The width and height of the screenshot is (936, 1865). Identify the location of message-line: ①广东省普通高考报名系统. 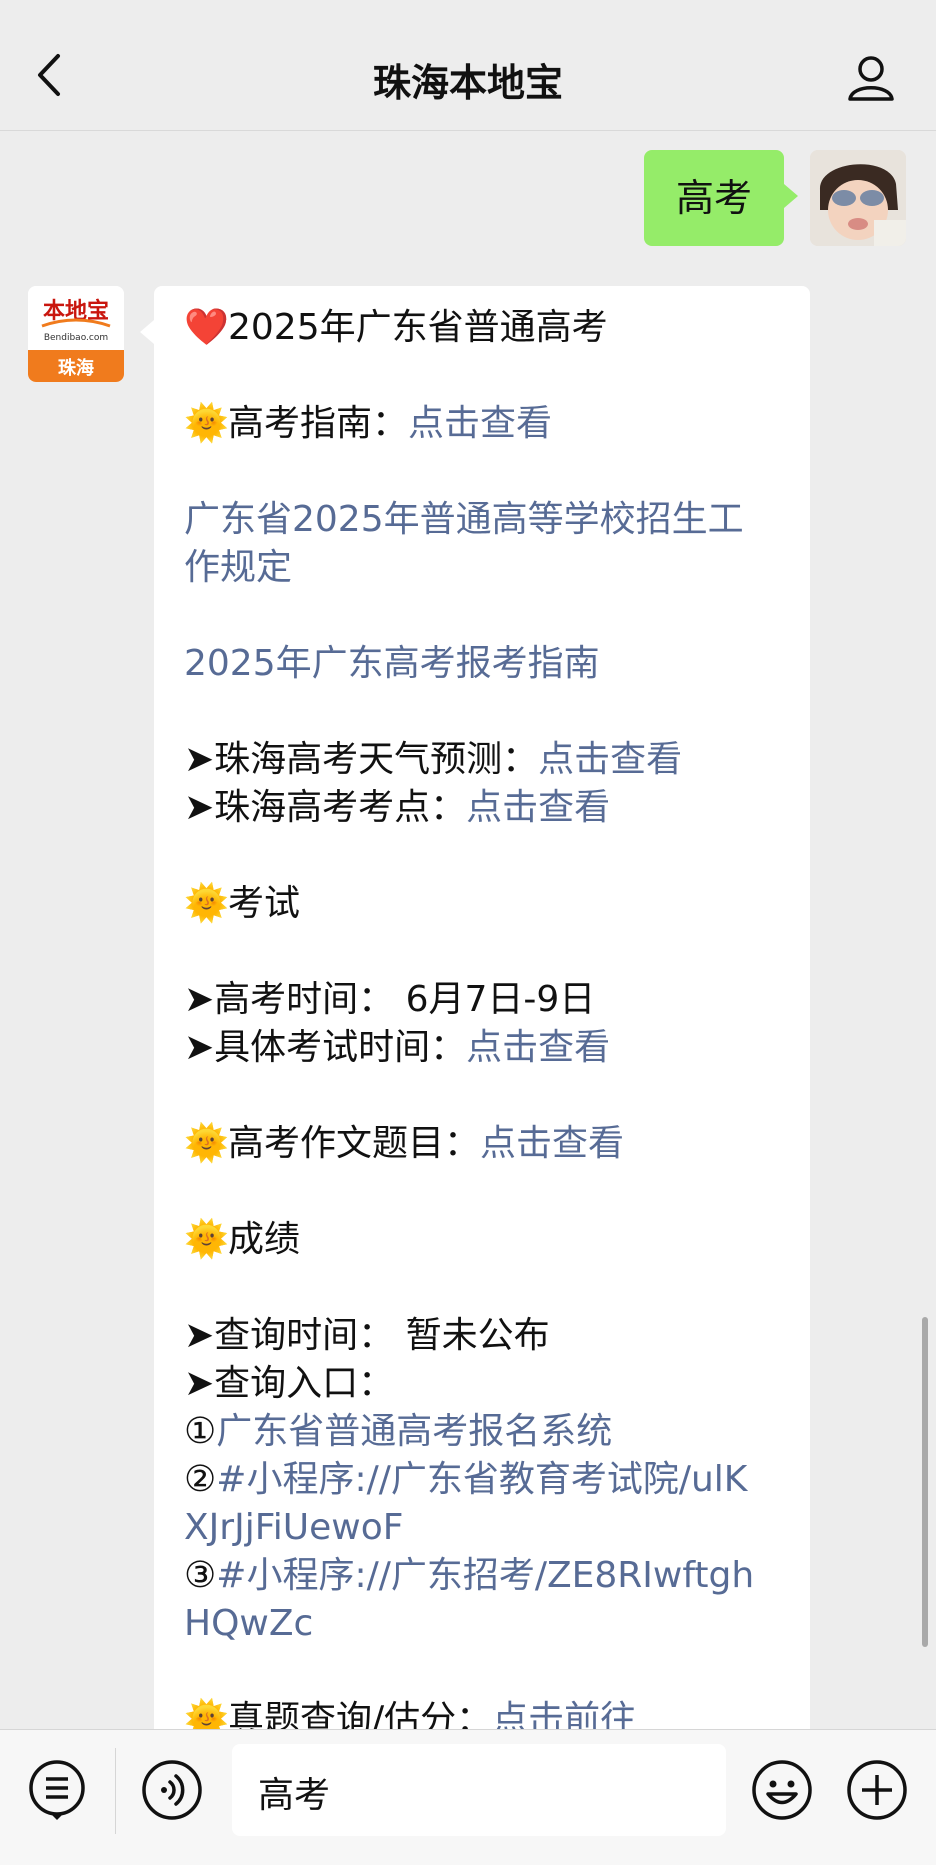
(484, 1432).